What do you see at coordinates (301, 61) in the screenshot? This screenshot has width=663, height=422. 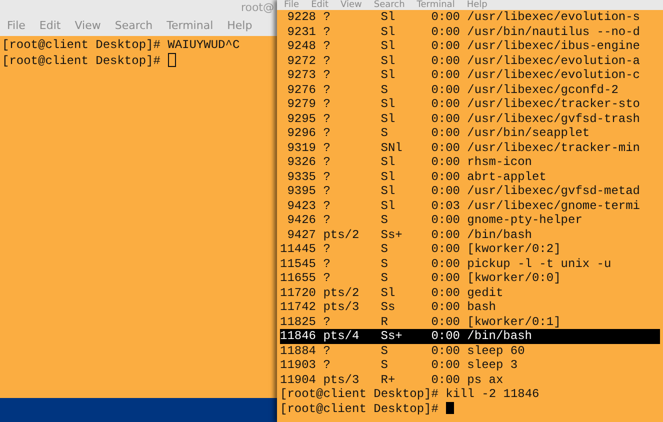 I see `process-pid: 9272` at bounding box center [301, 61].